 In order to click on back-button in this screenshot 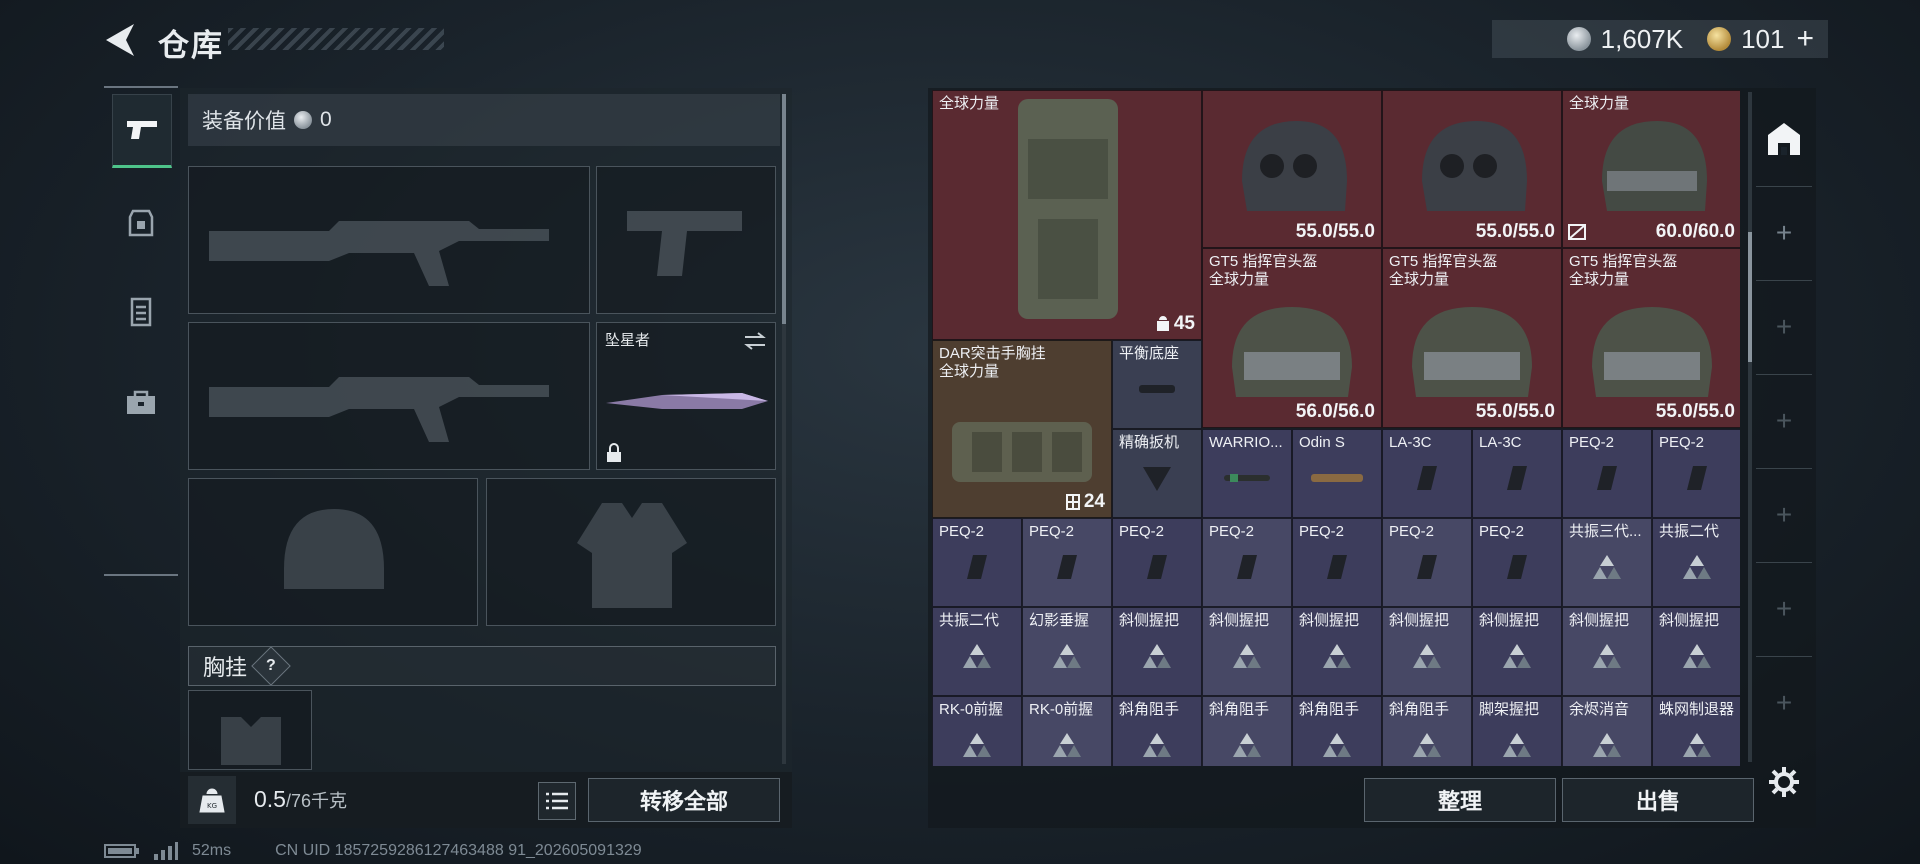, I will do `click(120, 40)`.